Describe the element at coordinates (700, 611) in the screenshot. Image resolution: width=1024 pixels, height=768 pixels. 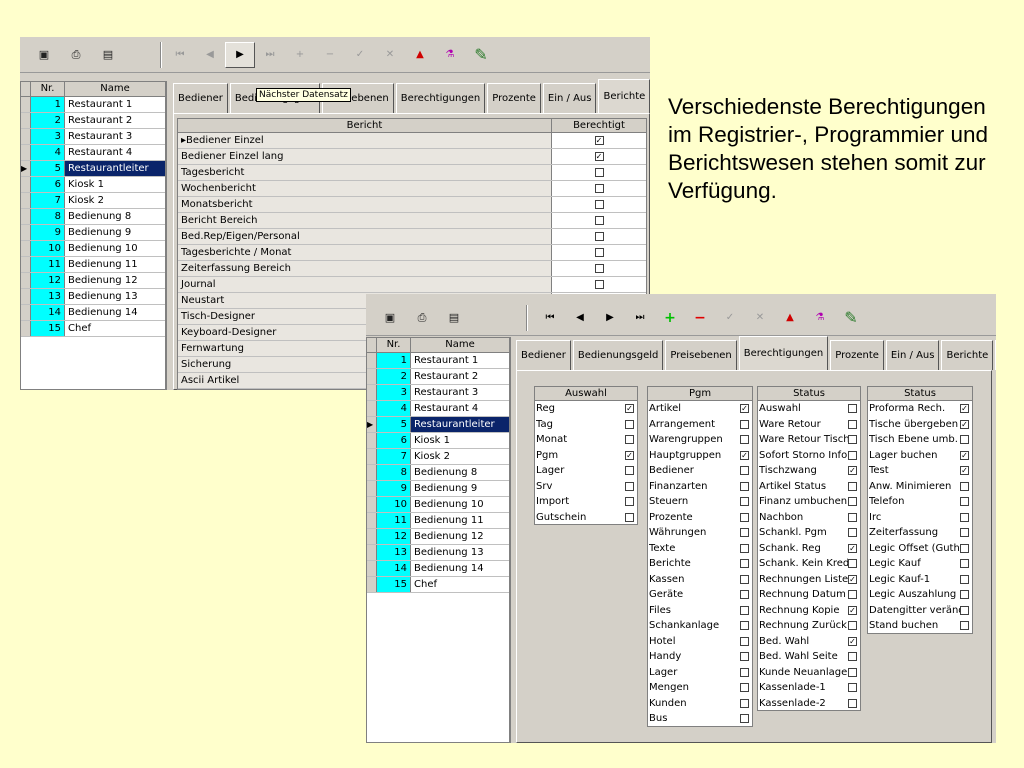
I see `permission-item: Files` at that location.